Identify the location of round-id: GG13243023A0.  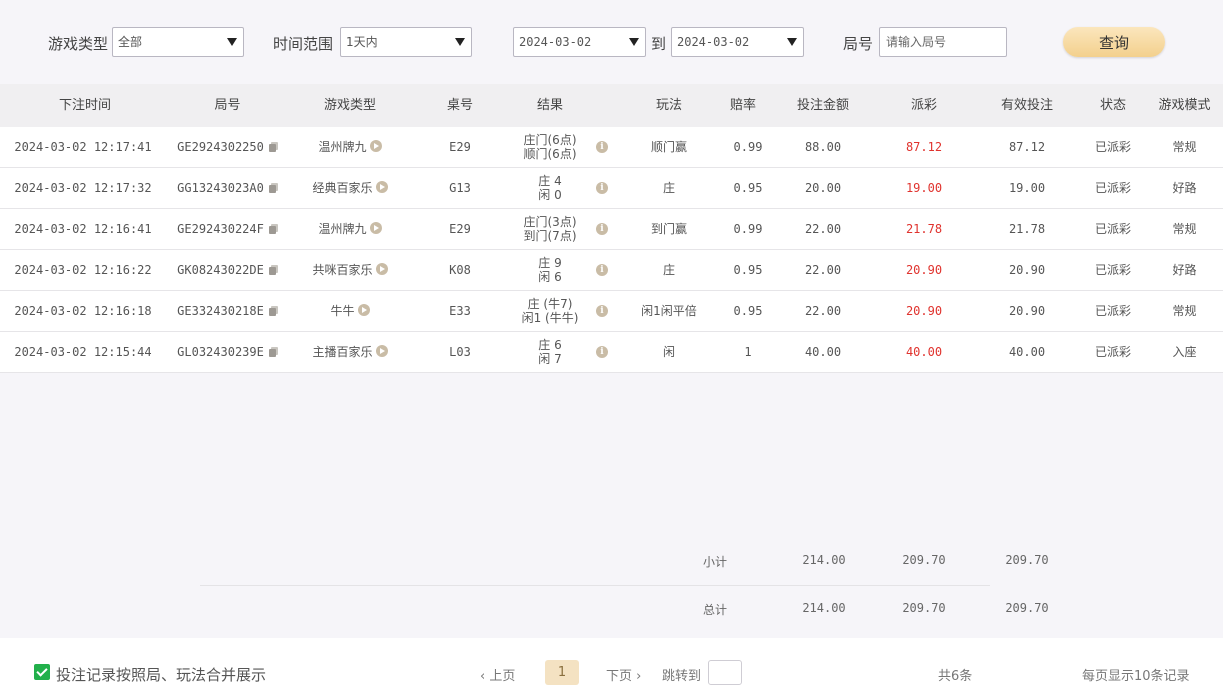
(220, 188).